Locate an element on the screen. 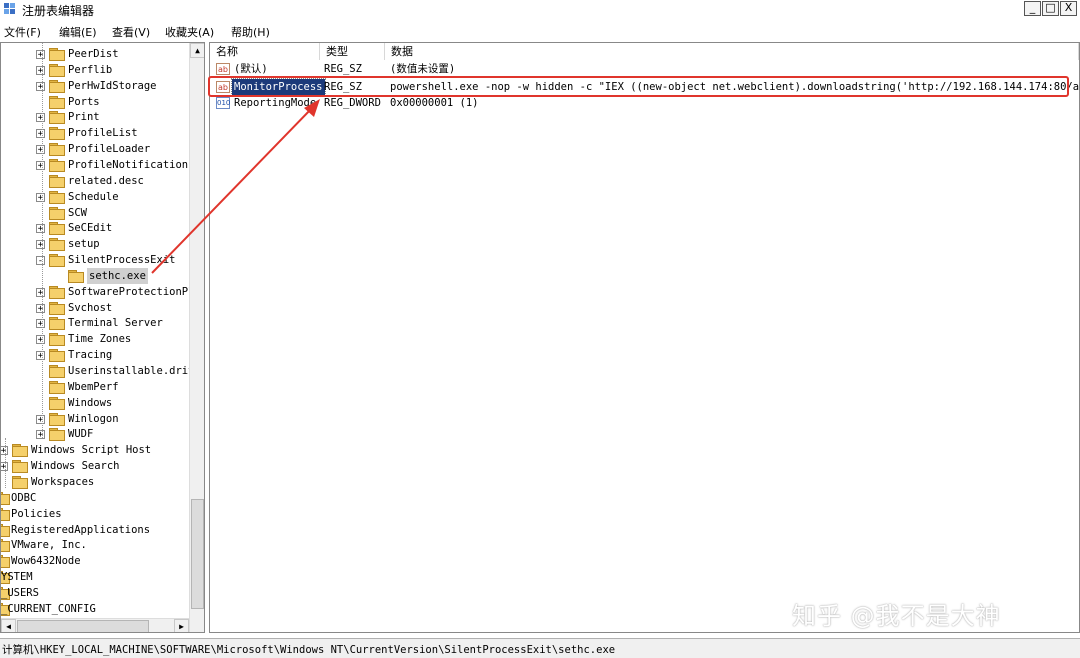 This screenshot has height=658, width=1080. tree-hscroll-thumb is located at coordinates (83, 626).